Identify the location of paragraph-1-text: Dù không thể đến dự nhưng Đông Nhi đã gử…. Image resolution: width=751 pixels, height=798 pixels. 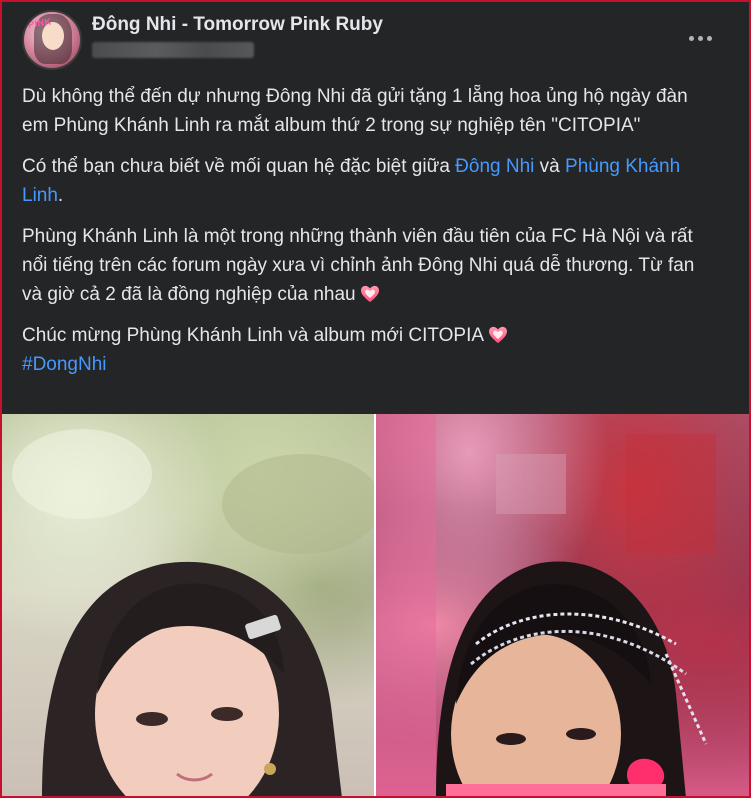
(355, 111).